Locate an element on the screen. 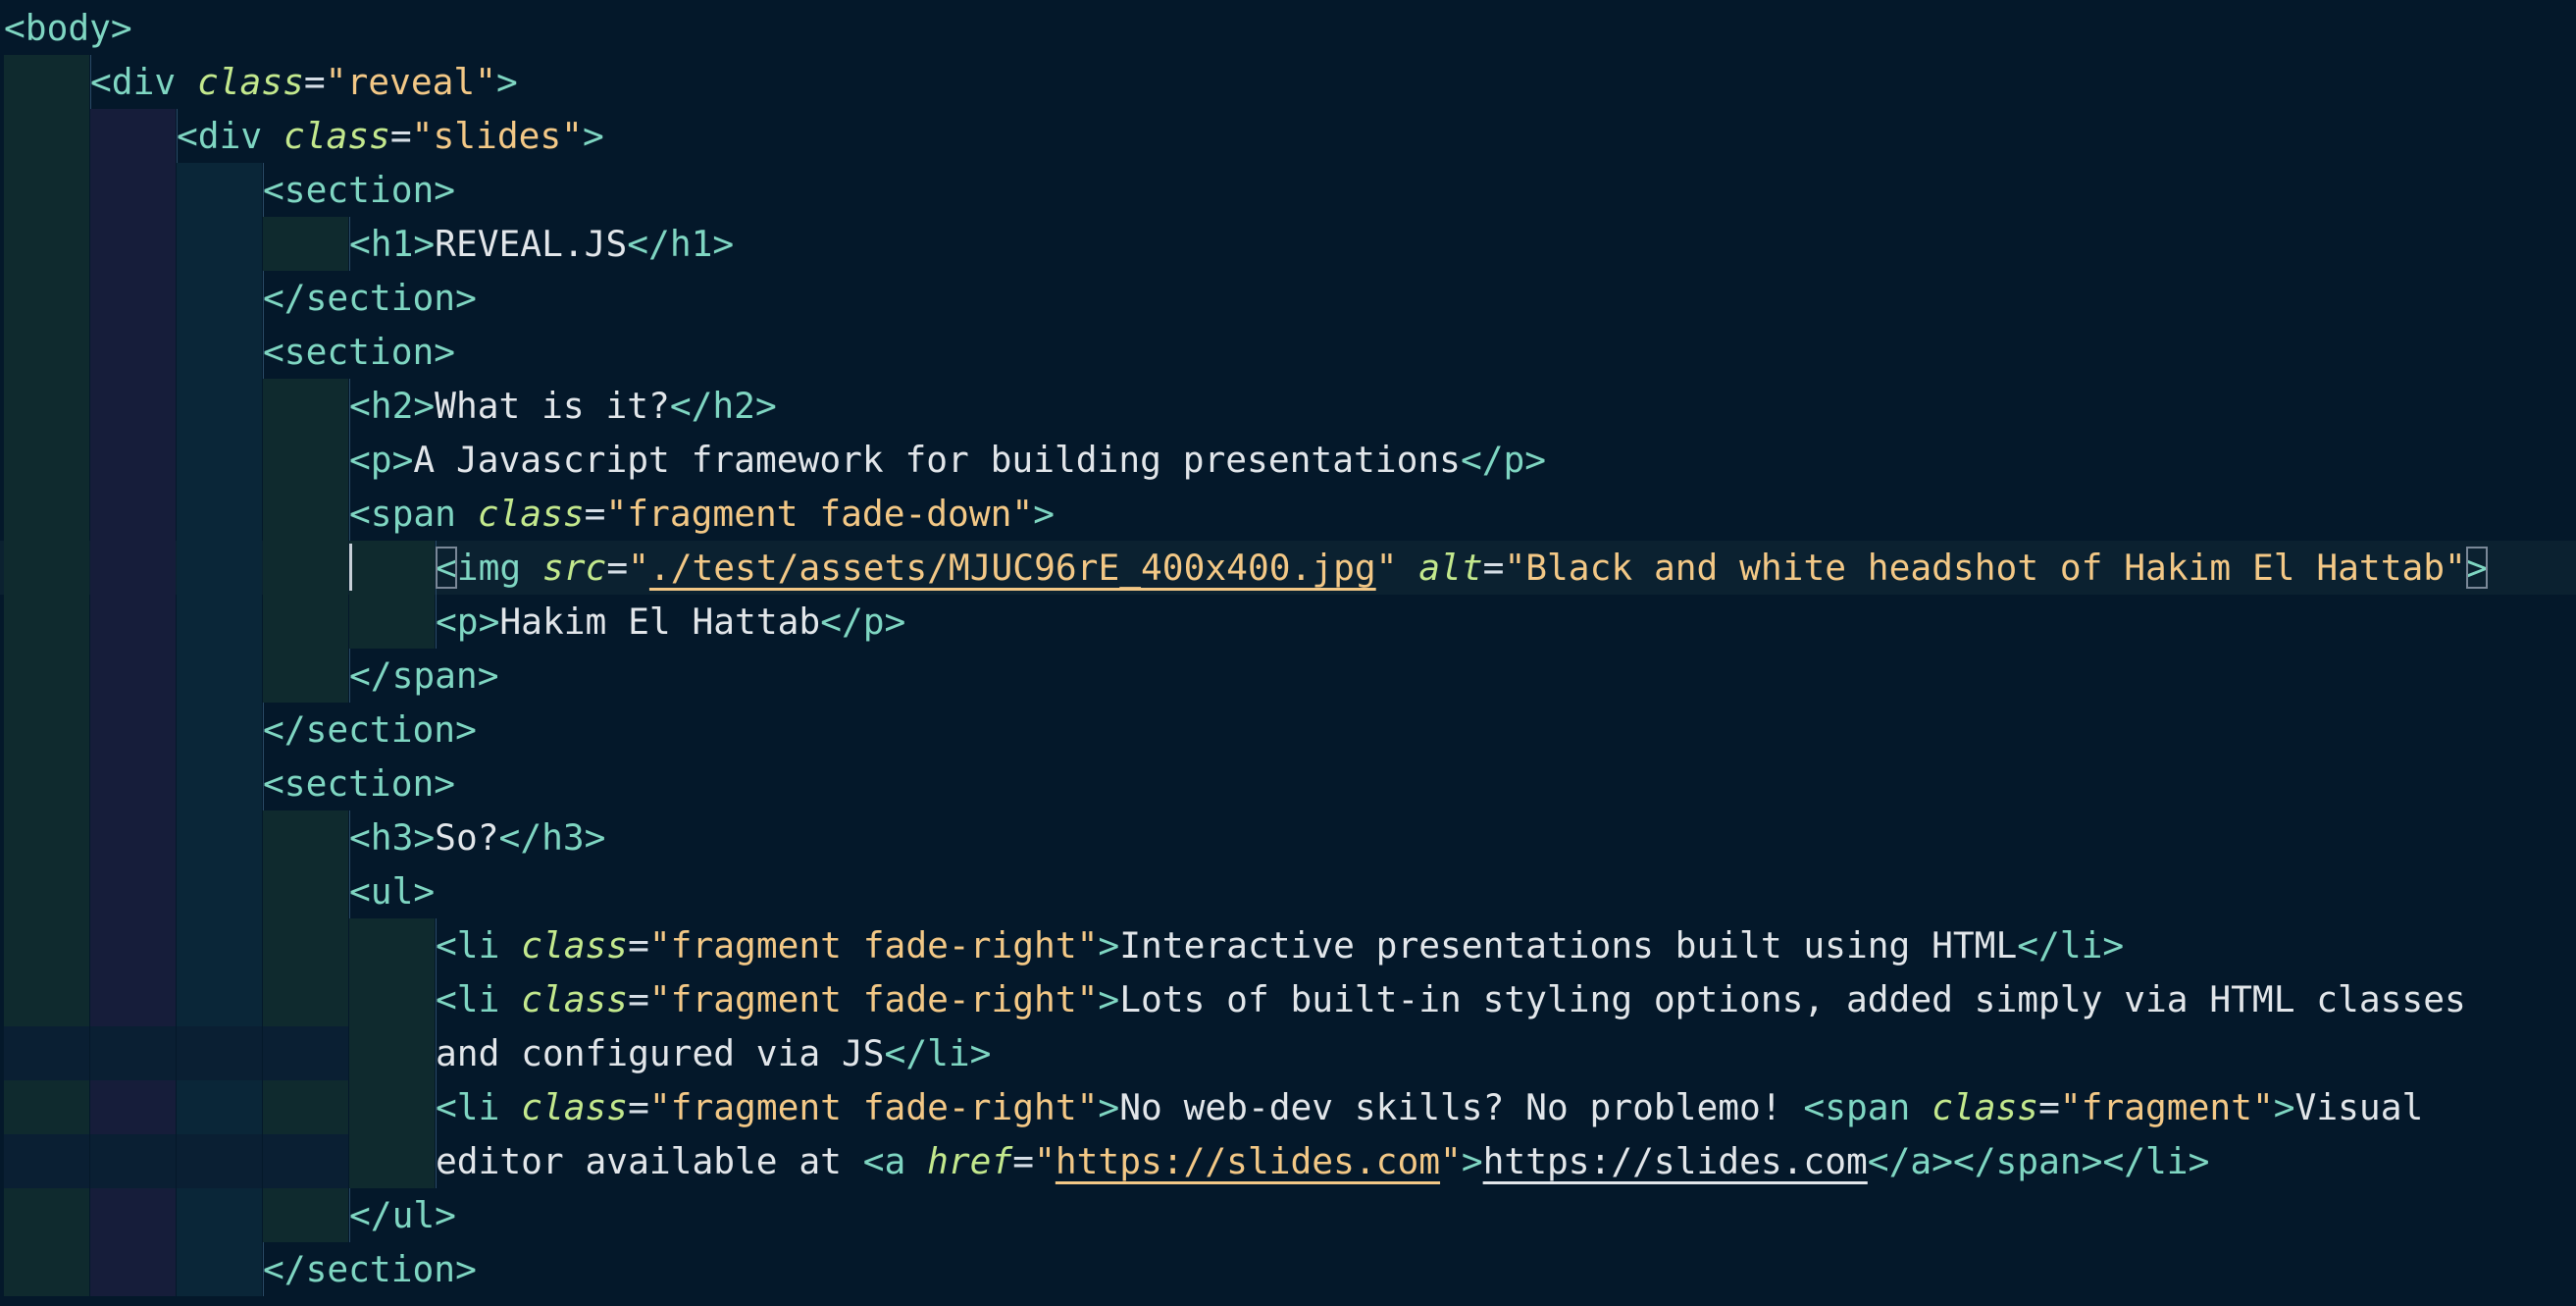 Image resolution: width=2576 pixels, height=1306 pixels. code-line: <div class="reveal"> is located at coordinates (1288, 82).